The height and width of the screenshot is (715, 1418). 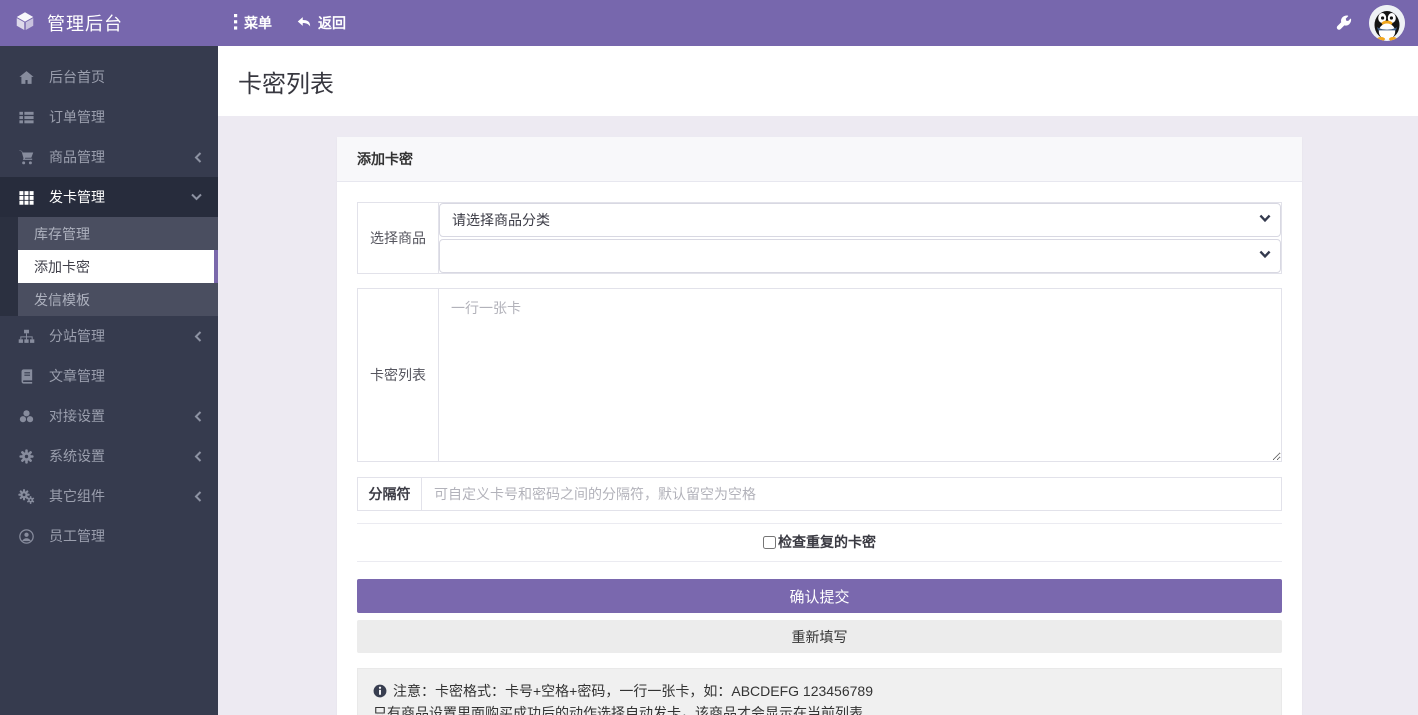 What do you see at coordinates (235, 23) in the screenshot?
I see `ellipsis-v-icon` at bounding box center [235, 23].